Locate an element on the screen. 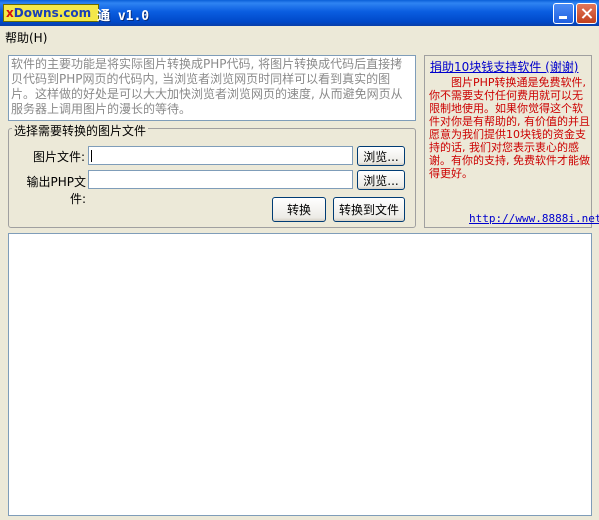 The image size is (599, 520). text-caret is located at coordinates (91, 156).